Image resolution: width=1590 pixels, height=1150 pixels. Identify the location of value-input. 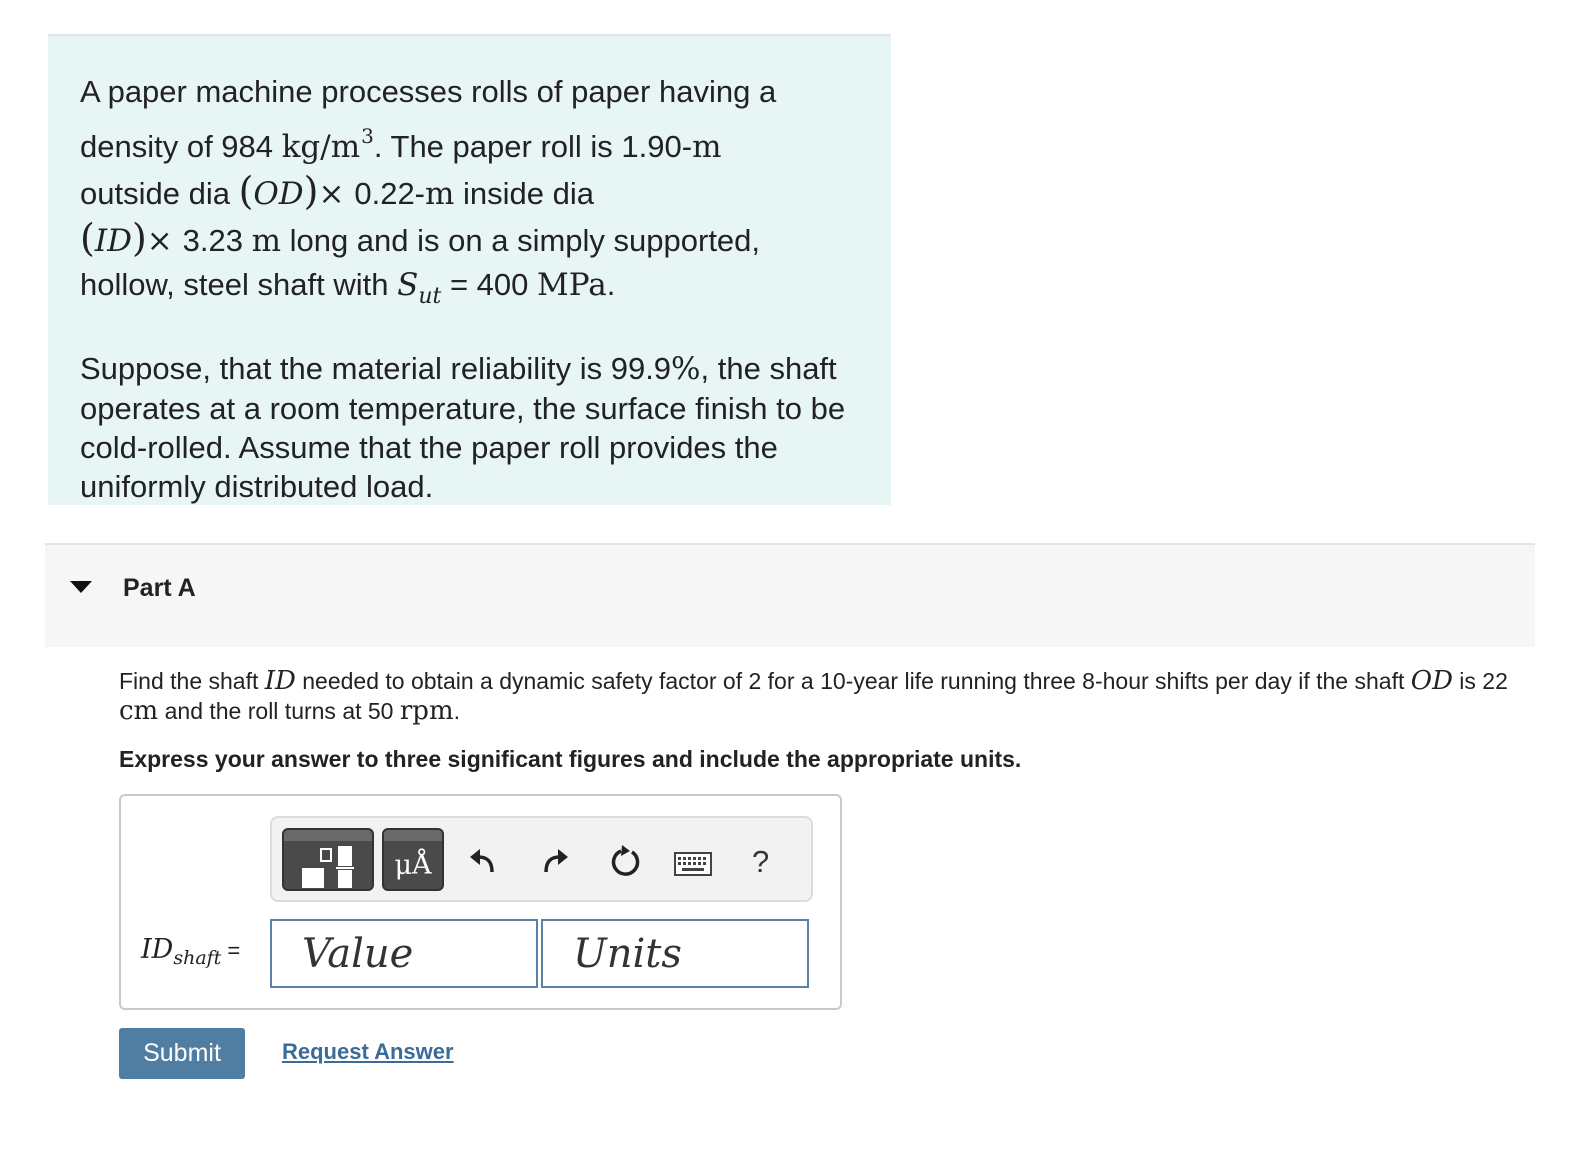
(404, 953).